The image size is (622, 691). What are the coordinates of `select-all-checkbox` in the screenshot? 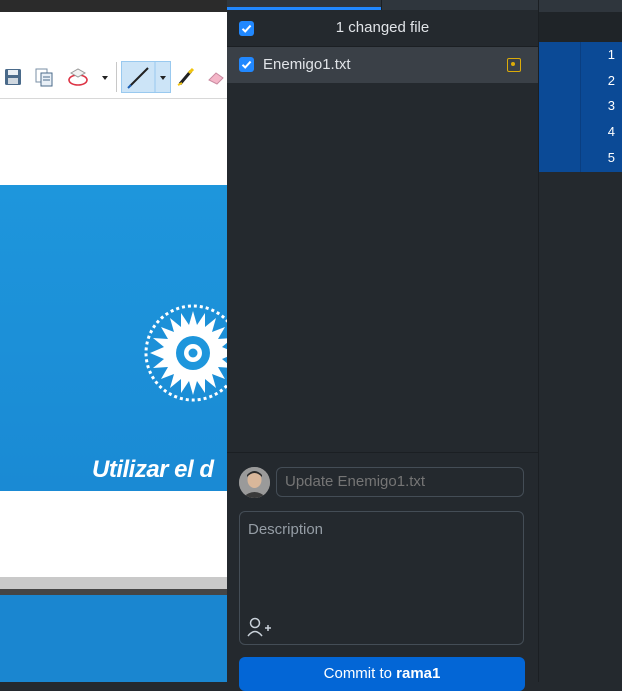 It's located at (246, 28).